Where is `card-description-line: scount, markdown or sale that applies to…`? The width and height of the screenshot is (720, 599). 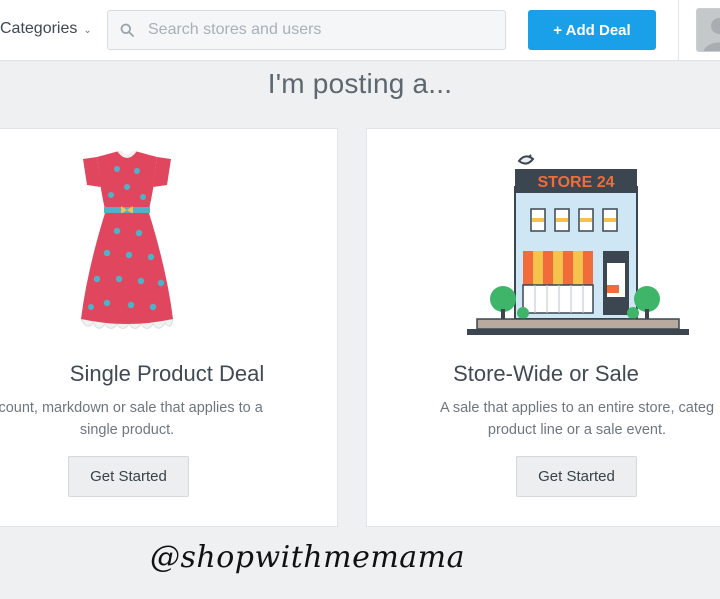
card-description-line: scount, markdown or sale that applies to… is located at coordinates (131, 408).